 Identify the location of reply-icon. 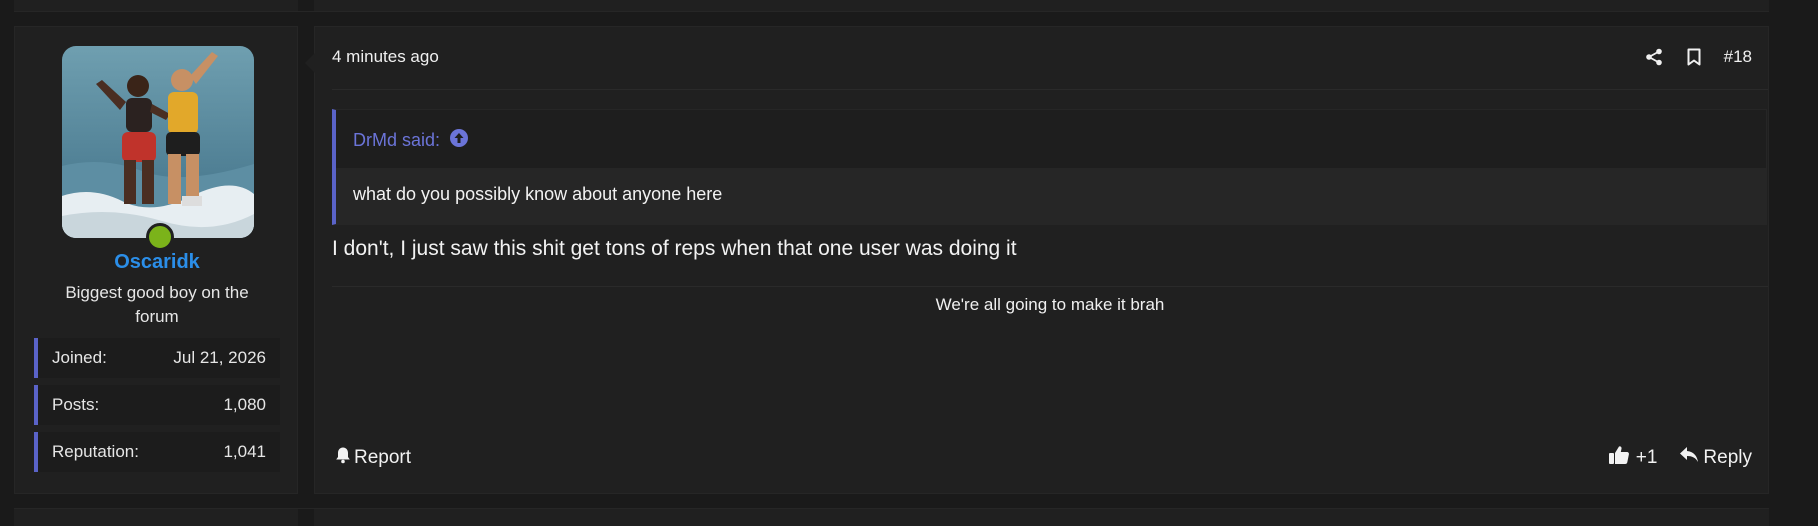
(1691, 458).